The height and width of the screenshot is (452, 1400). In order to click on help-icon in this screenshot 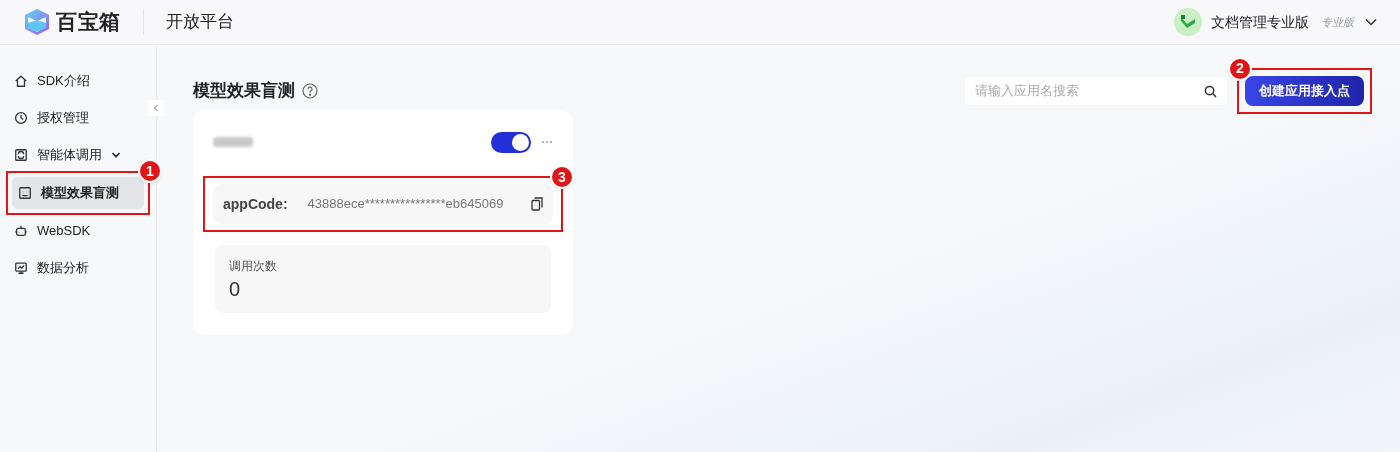, I will do `click(310, 90)`.